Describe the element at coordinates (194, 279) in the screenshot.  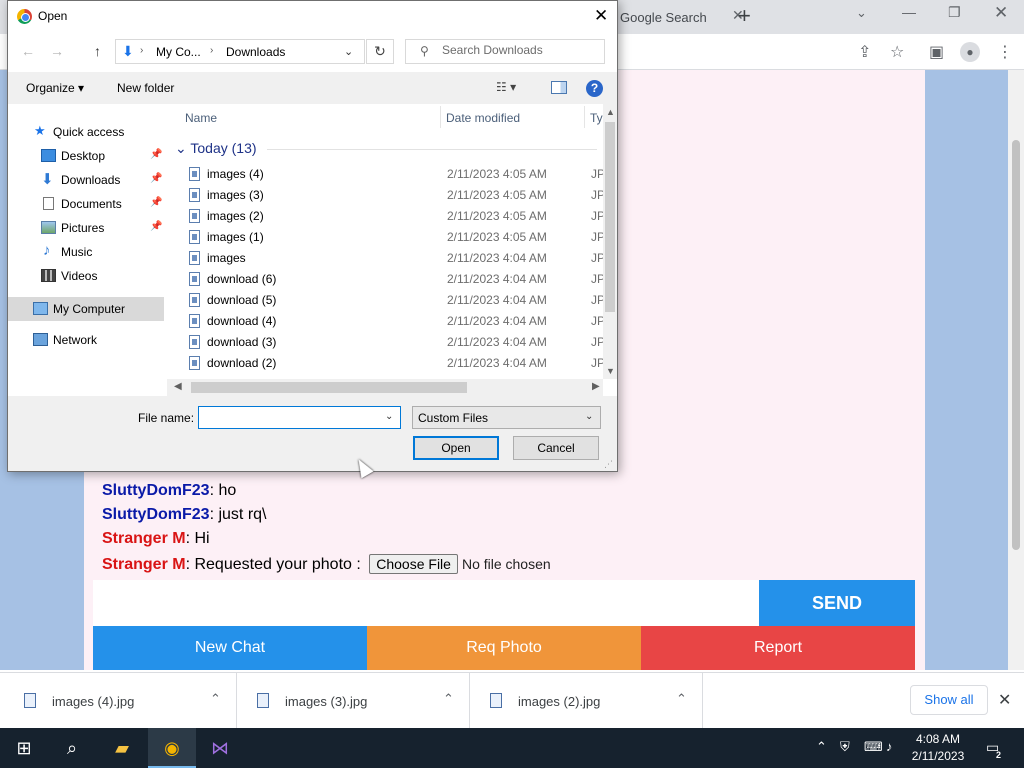
I see `image-file-icon` at that location.